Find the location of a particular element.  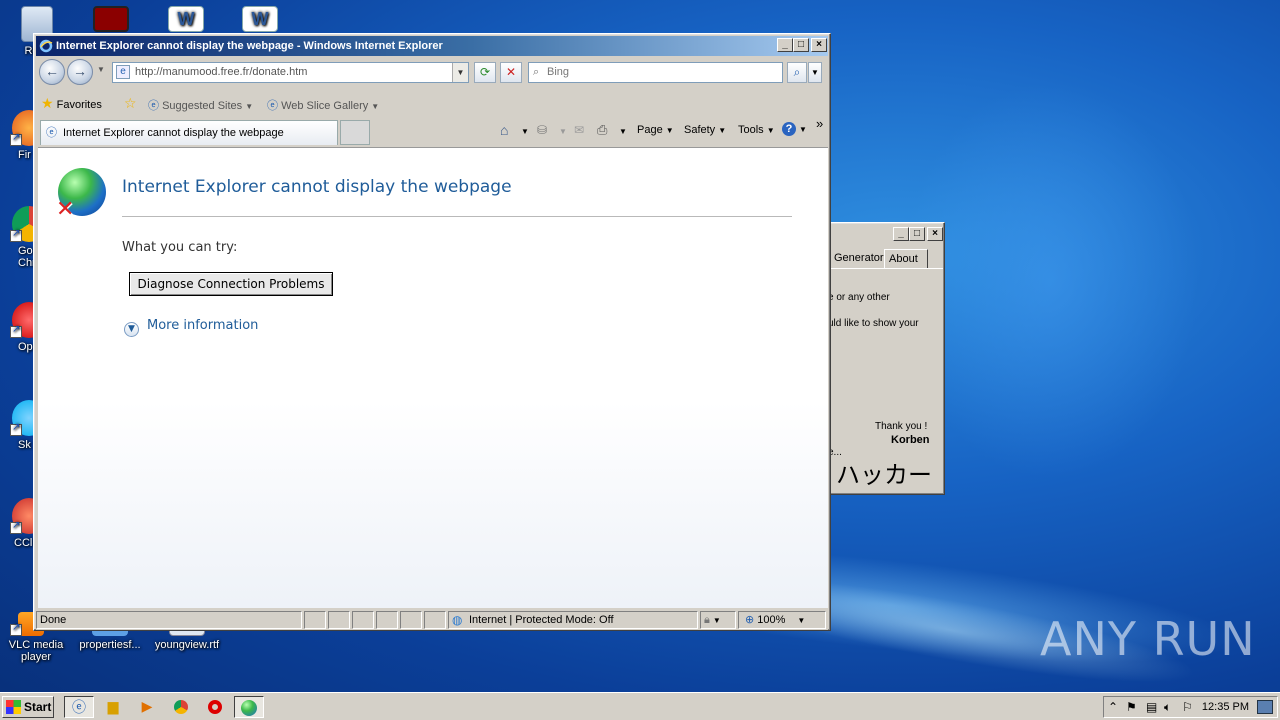

folder-icon: ▆ is located at coordinates (113, 706).